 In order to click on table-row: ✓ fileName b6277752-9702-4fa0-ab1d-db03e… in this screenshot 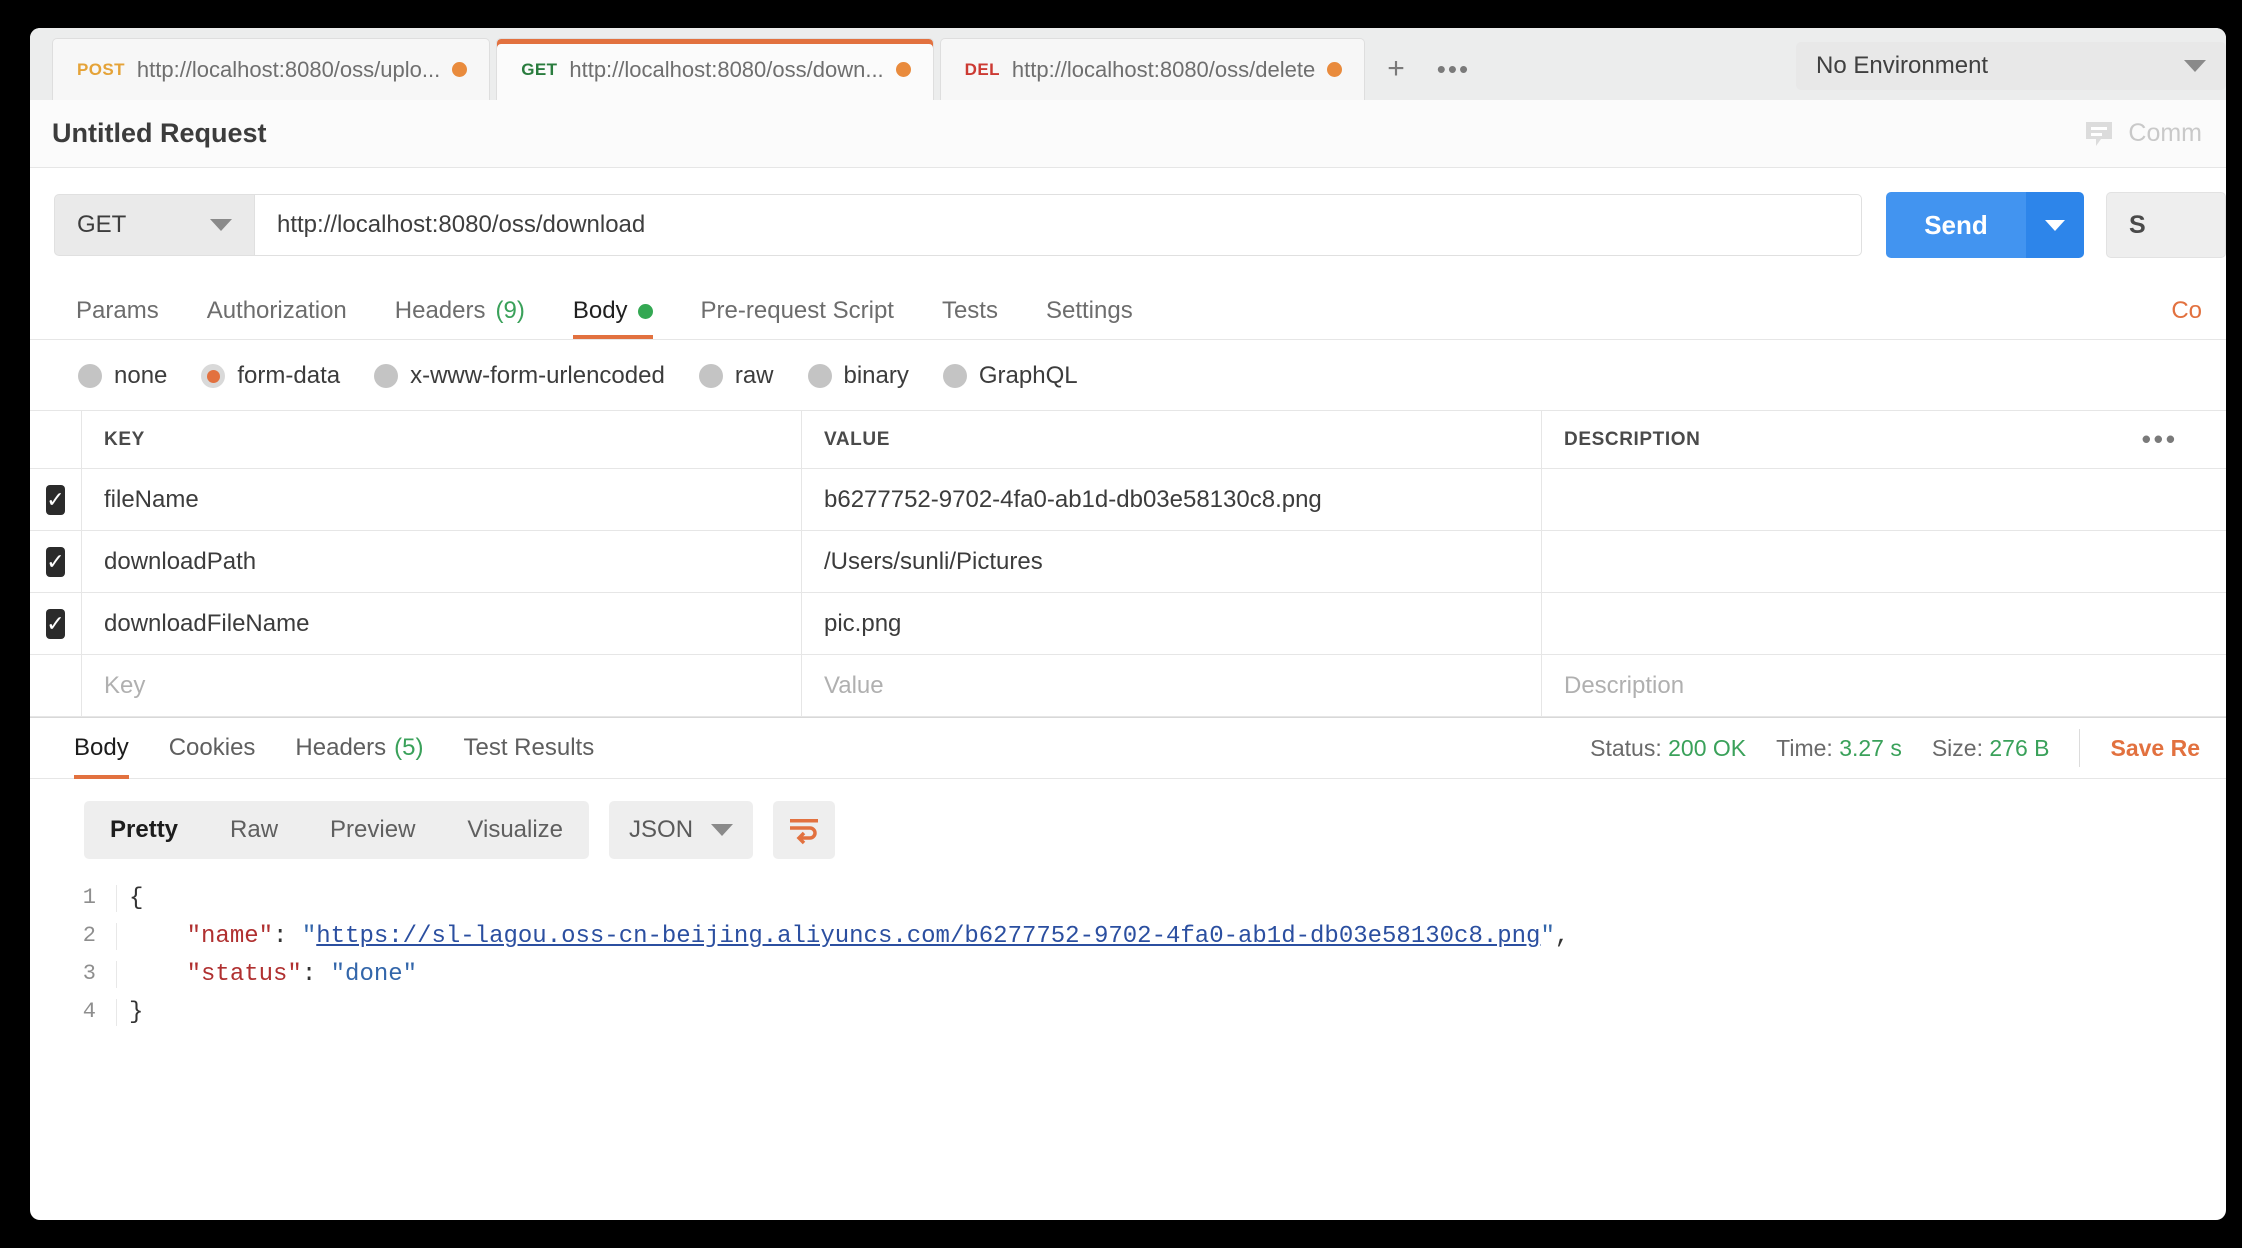, I will do `click(1128, 500)`.